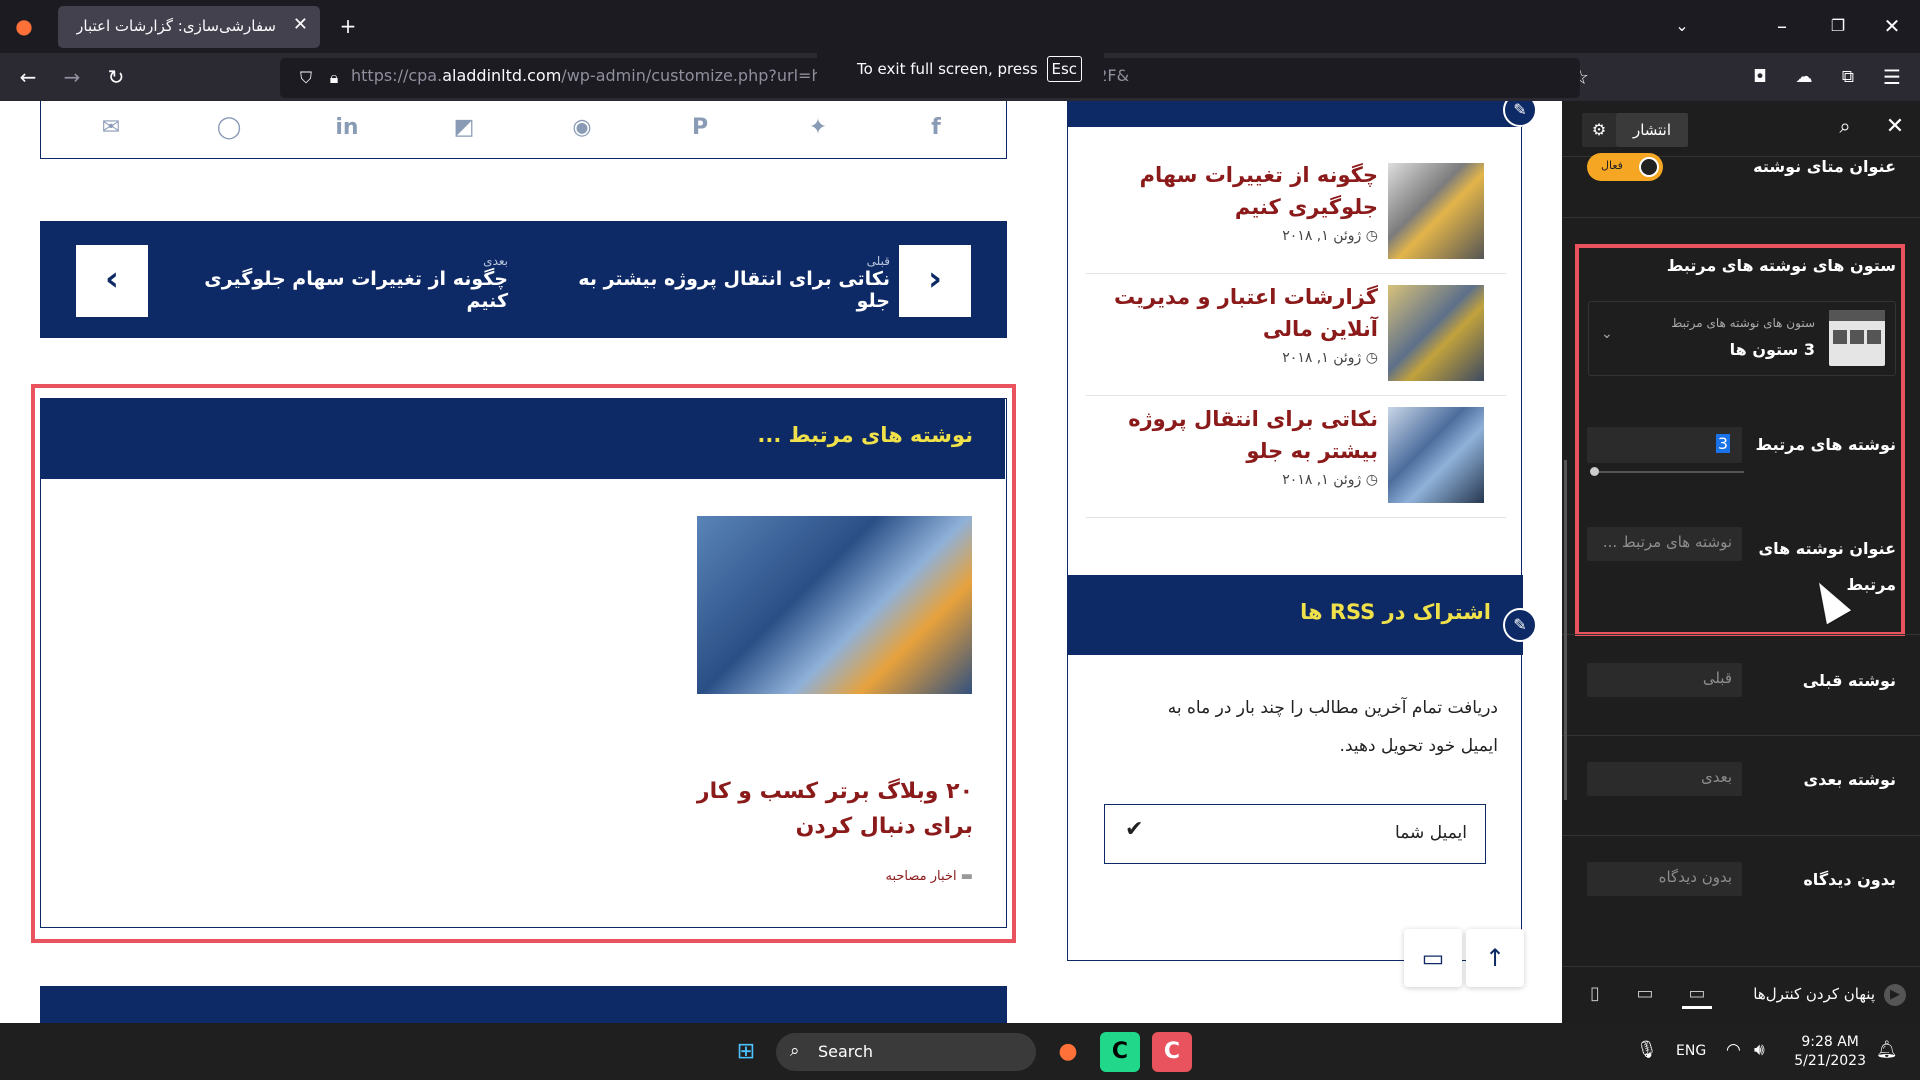 The height and width of the screenshot is (1080, 1920). Describe the element at coordinates (1233, 313) in the screenshot. I see `widget-post-2-title: گزارشات اعتبار و مدیریت آنلاین مالی` at that location.